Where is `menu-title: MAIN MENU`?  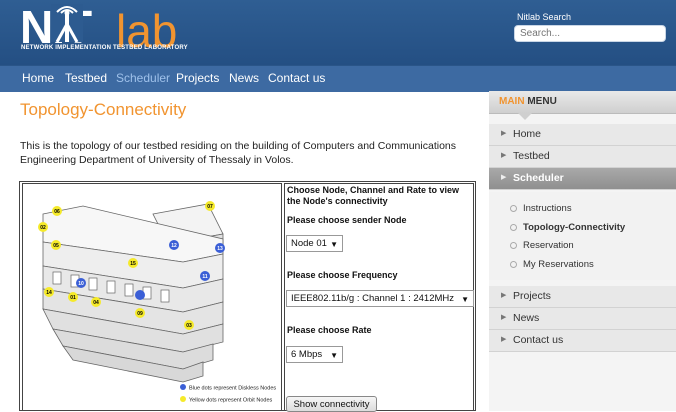 menu-title: MAIN MENU is located at coordinates (528, 101).